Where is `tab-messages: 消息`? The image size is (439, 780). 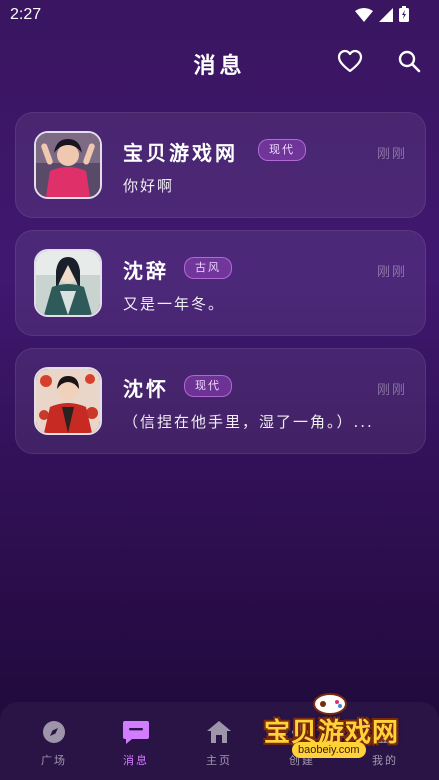 tab-messages: 消息 is located at coordinates (136, 745).